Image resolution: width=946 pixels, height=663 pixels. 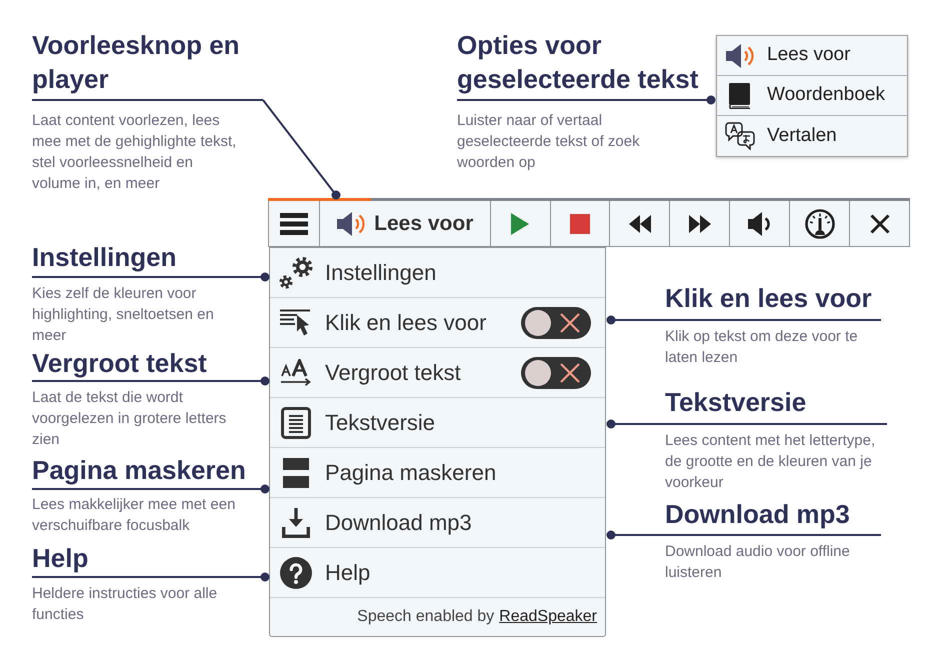 What do you see at coordinates (296, 322) in the screenshot?
I see `cursor-on-lines-icon` at bounding box center [296, 322].